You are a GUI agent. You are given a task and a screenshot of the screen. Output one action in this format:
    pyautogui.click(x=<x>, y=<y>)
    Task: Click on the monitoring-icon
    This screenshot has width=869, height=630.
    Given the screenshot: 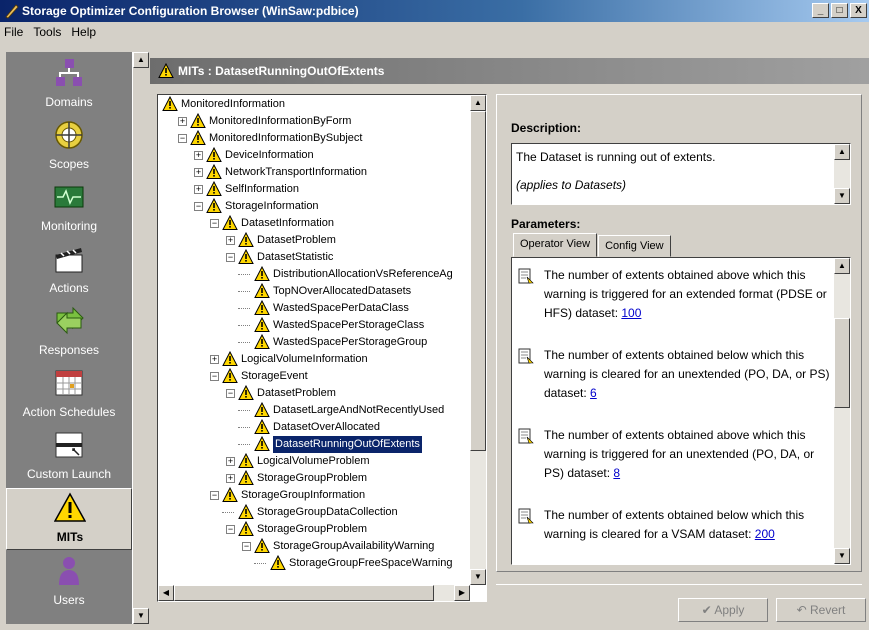 What is the action you would take?
    pyautogui.click(x=69, y=197)
    